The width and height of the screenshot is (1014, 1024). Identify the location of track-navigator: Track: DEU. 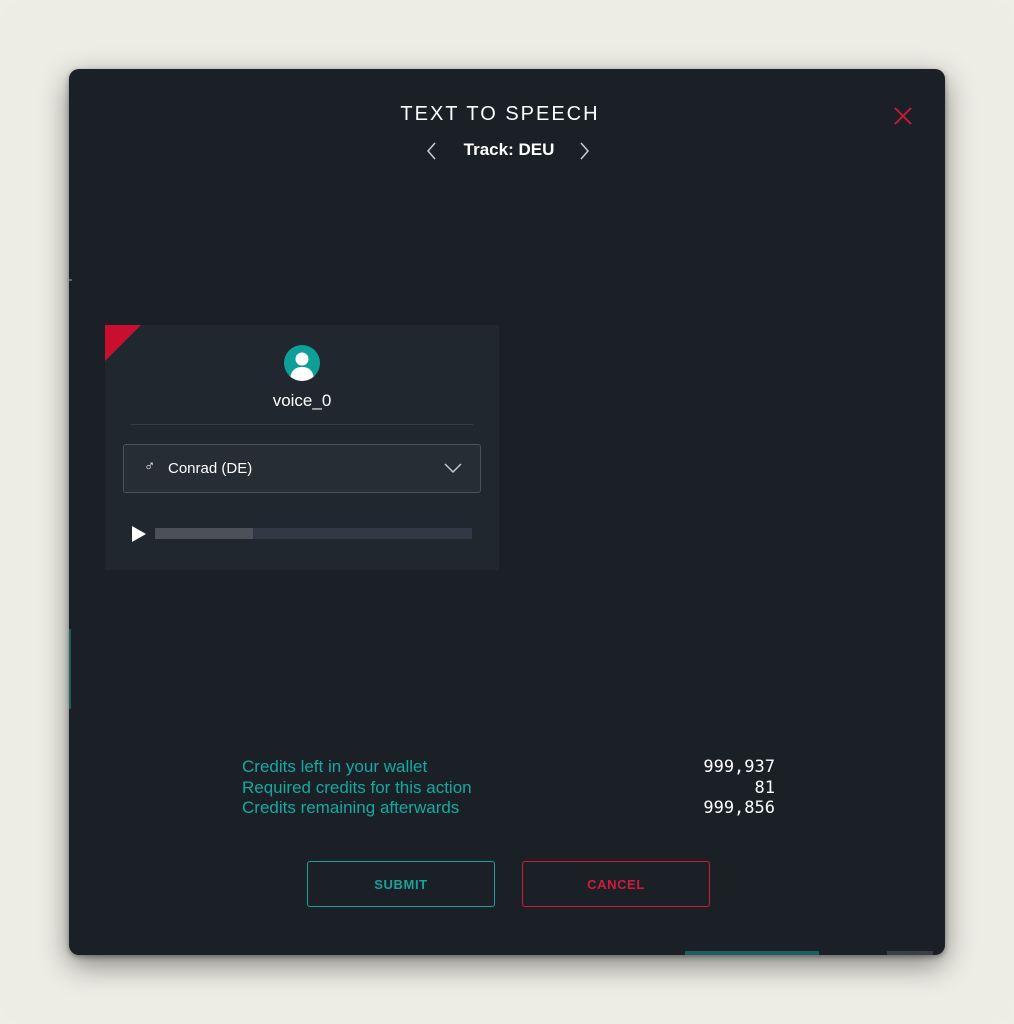
(507, 151).